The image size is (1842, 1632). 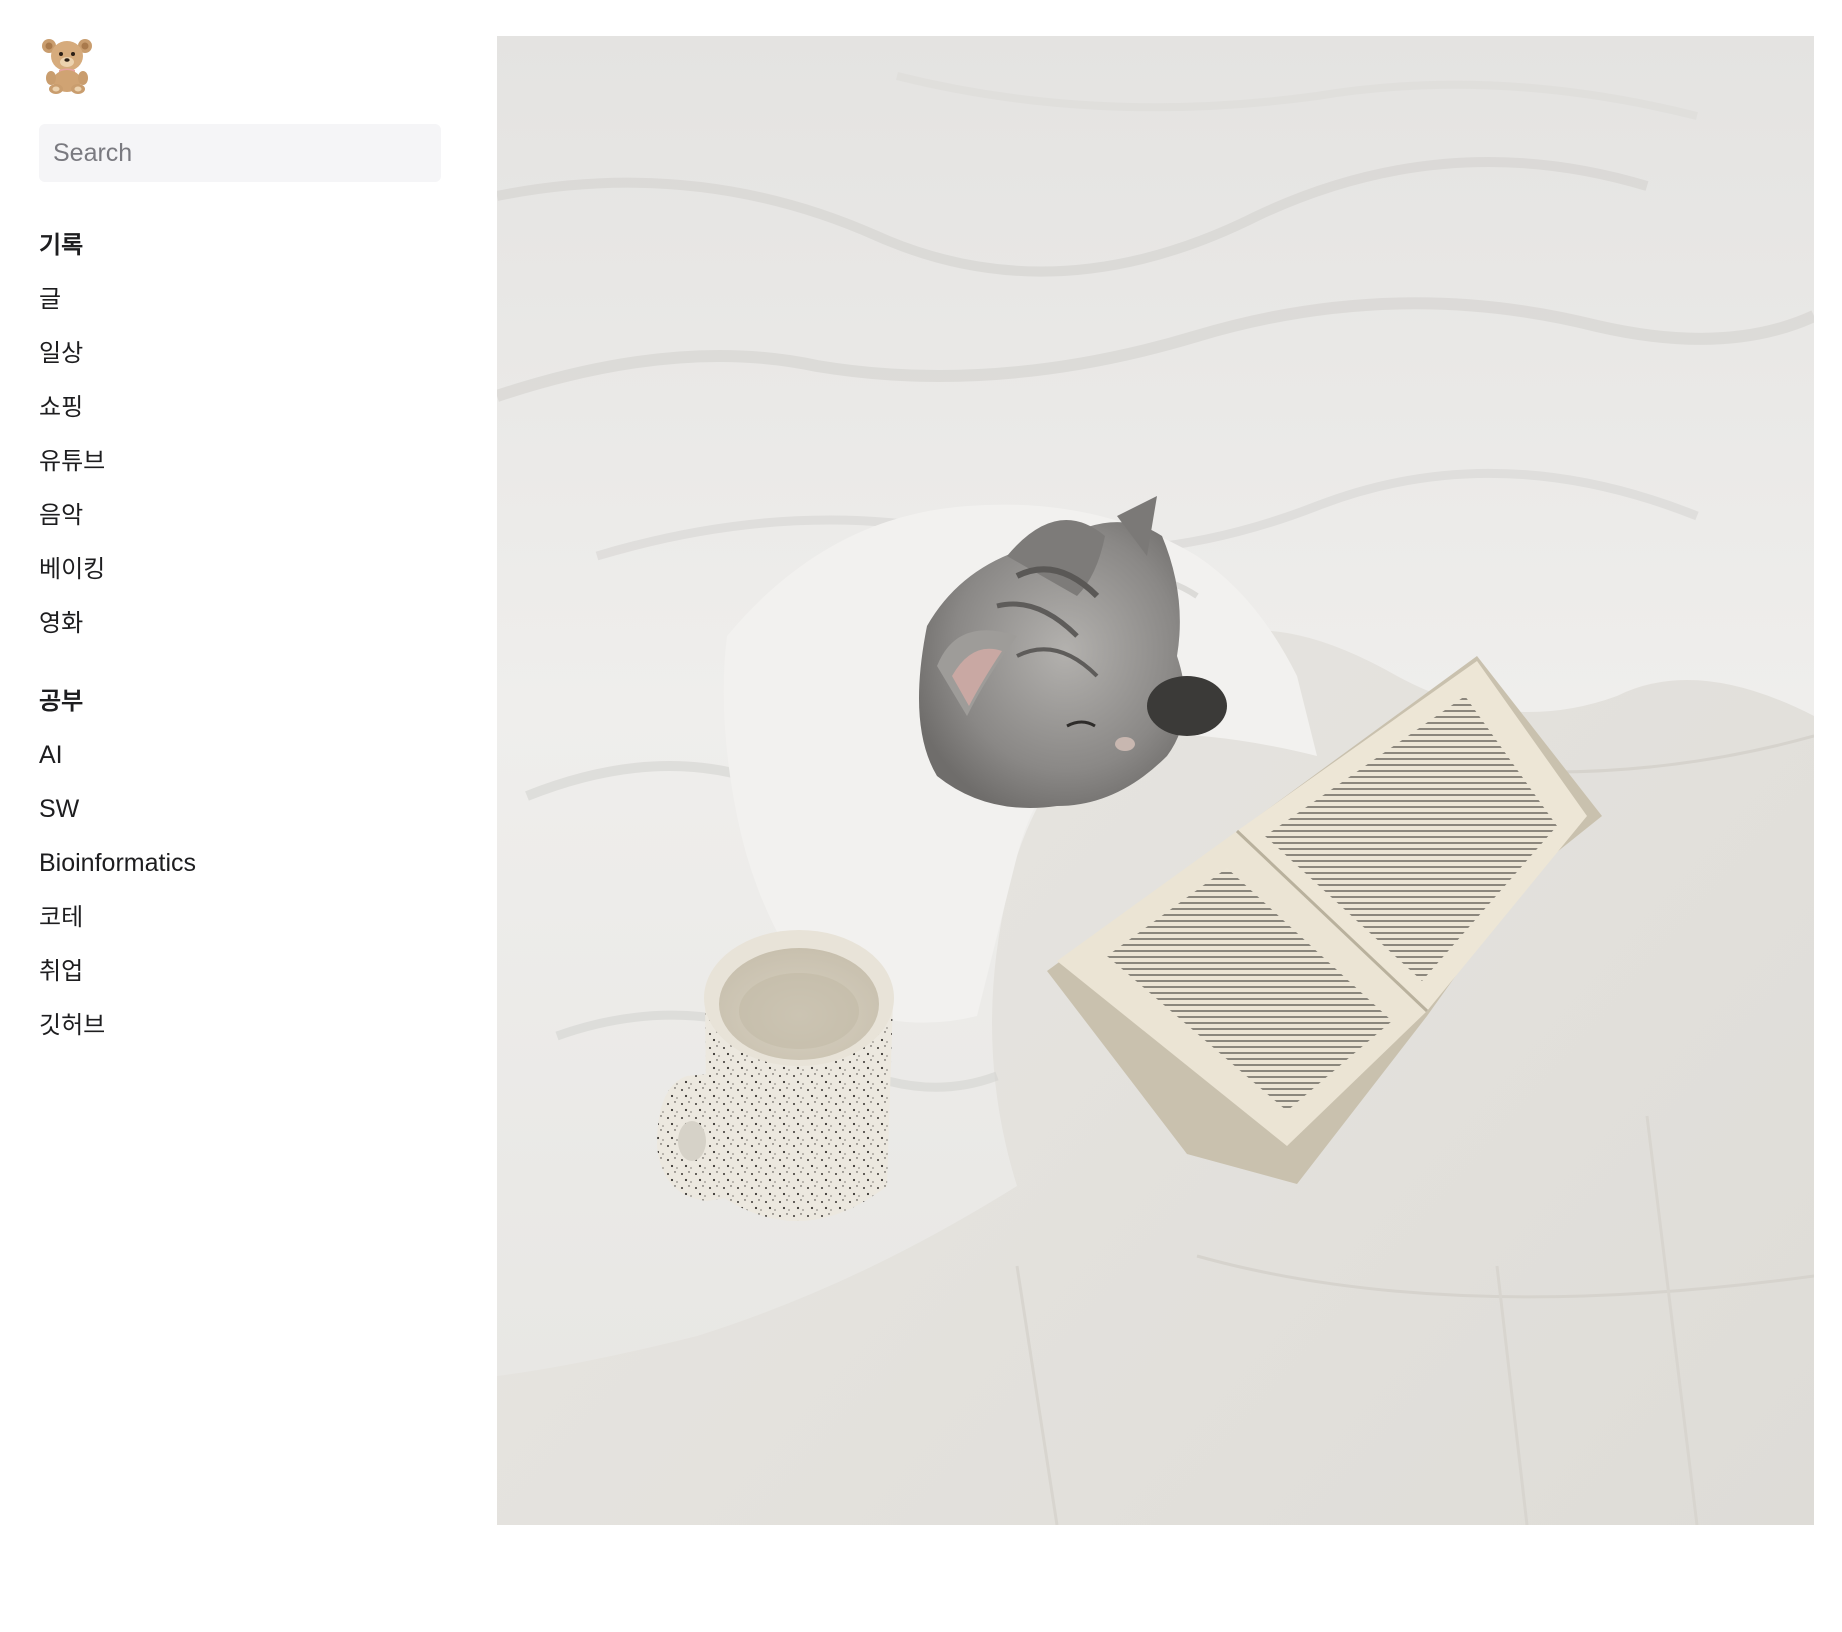 I want to click on nav-list: 글 일상 쇼핑 유튜브 음악 베이킹 영화, so click(x=240, y=461).